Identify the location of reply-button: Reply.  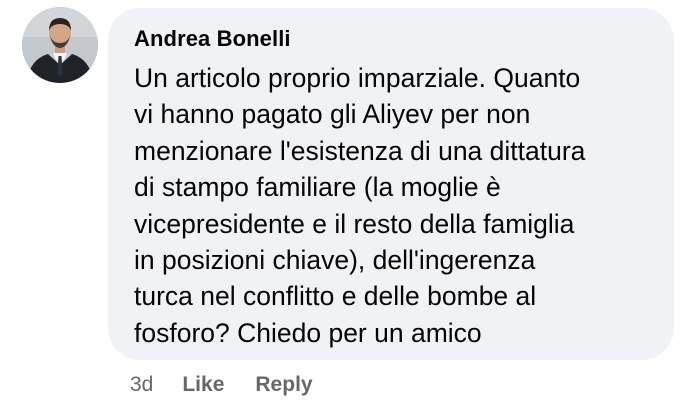
(283, 385).